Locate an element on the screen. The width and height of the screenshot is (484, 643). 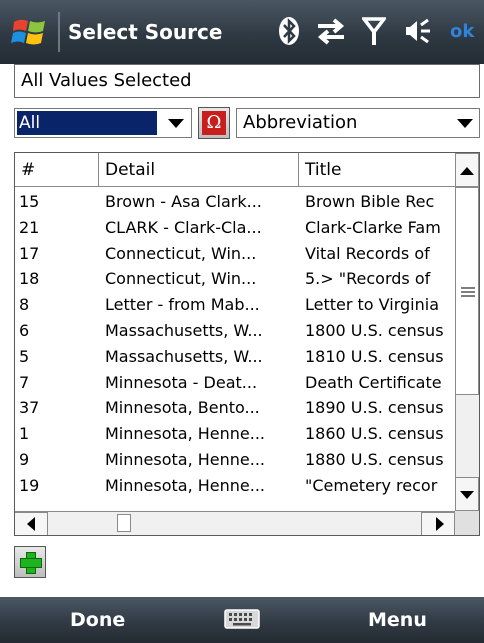
row-title: Vital Records of is located at coordinates (367, 253).